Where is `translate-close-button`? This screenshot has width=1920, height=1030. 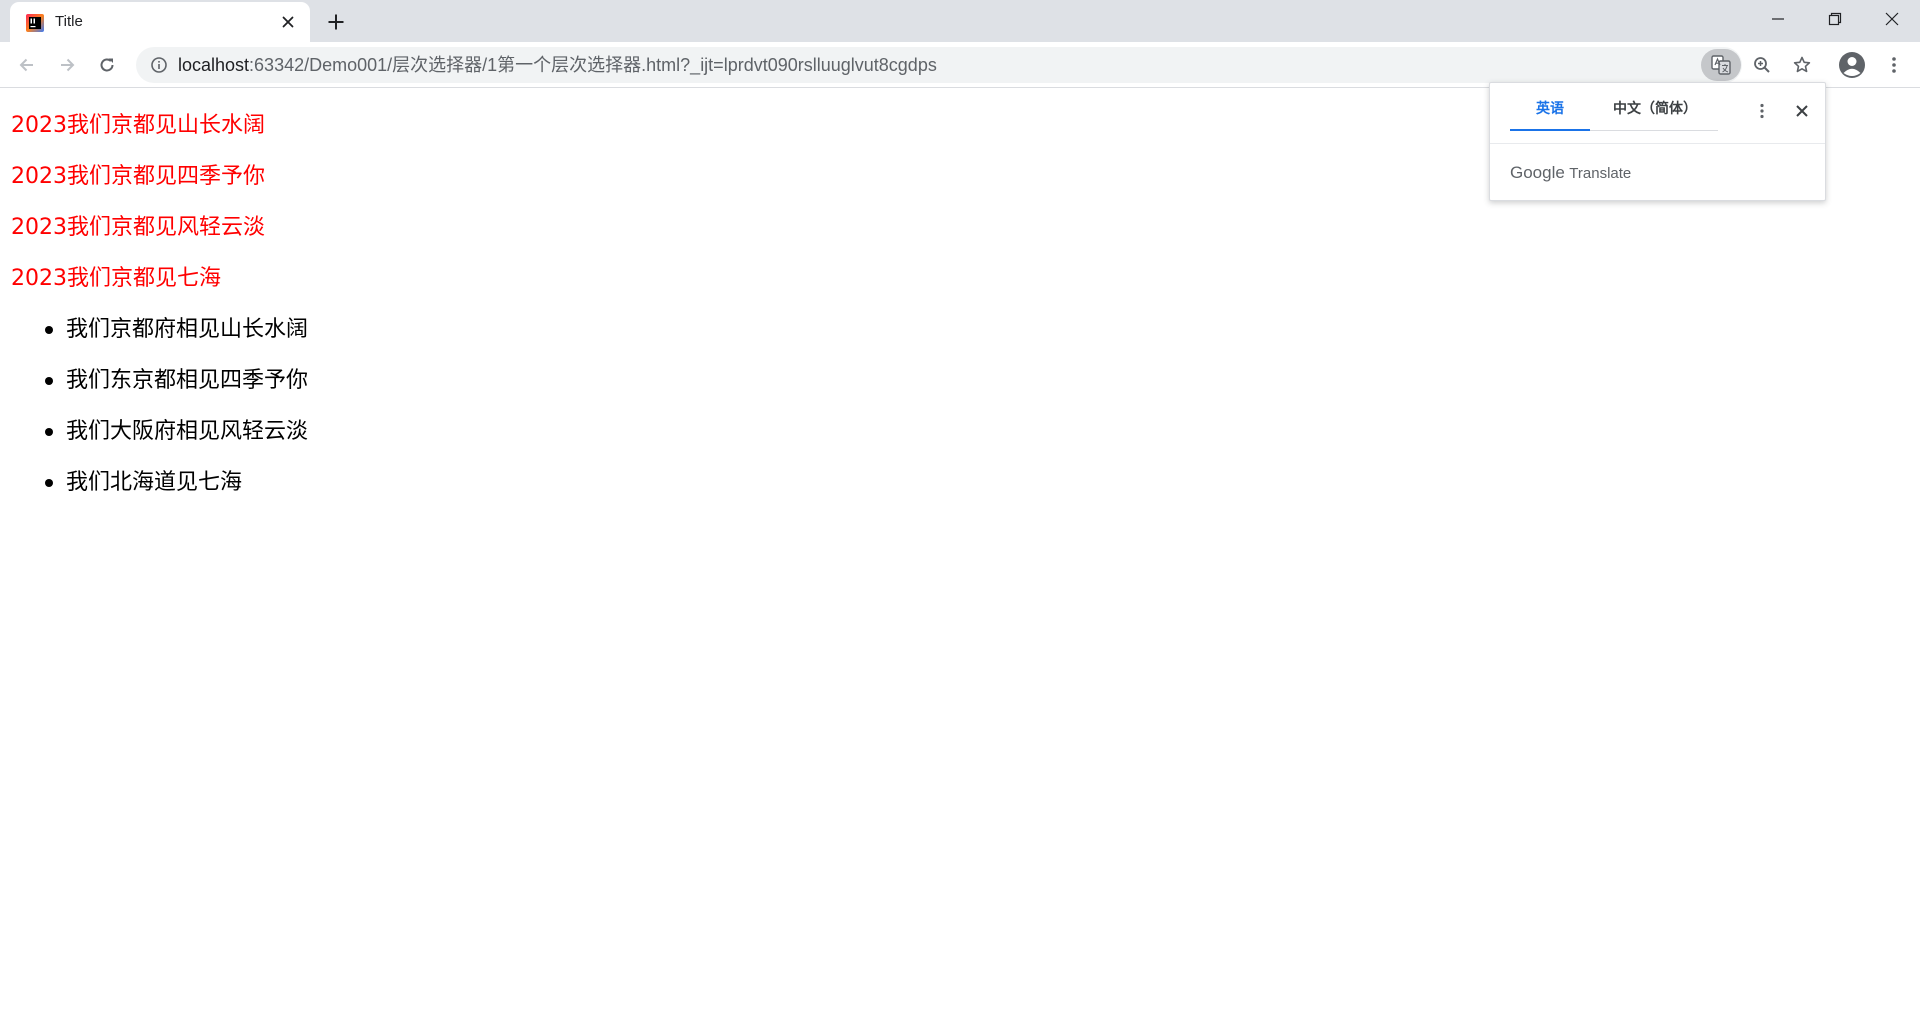
translate-close-button is located at coordinates (1802, 111).